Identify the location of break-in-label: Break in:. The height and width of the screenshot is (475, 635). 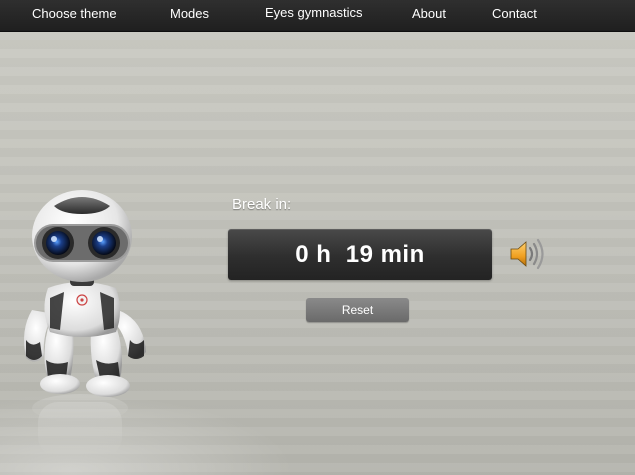
(262, 204).